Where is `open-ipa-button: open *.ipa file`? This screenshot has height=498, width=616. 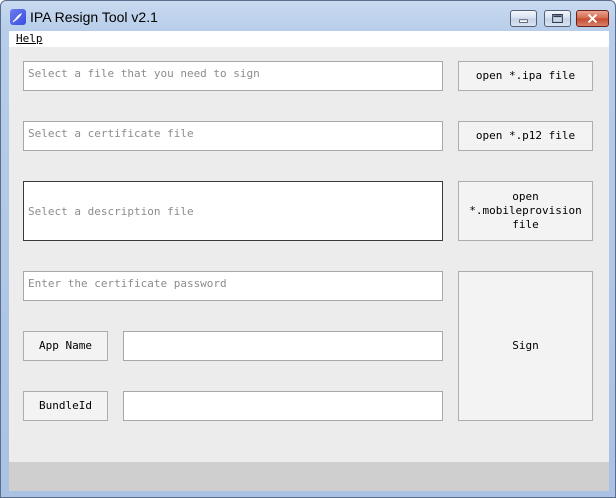
open-ipa-button: open *.ipa file is located at coordinates (525, 76).